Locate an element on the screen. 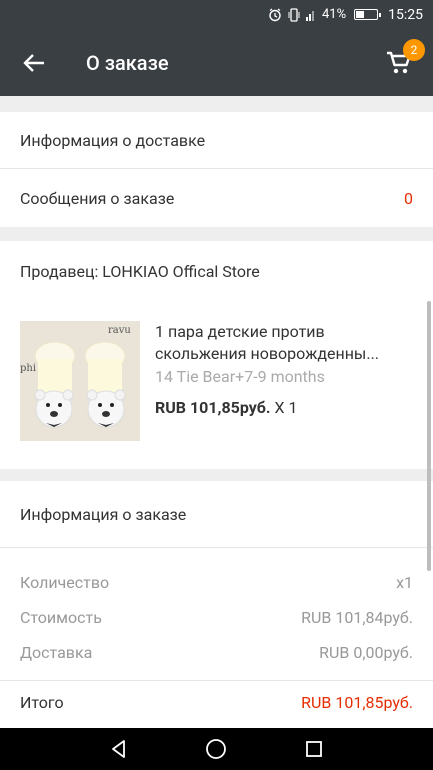  svg-text: ravu is located at coordinates (119, 330).